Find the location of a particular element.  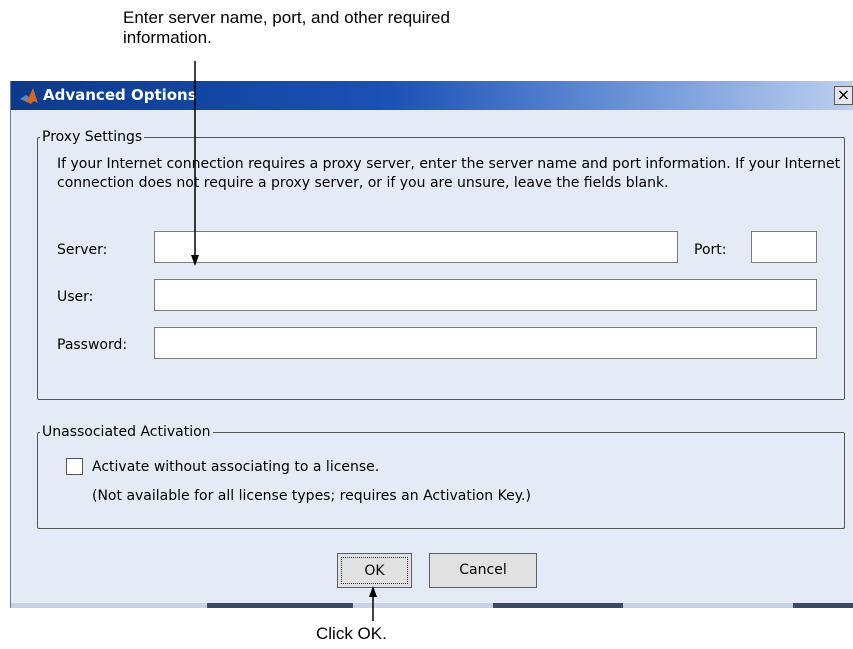

server-label: Server: is located at coordinates (82, 250).